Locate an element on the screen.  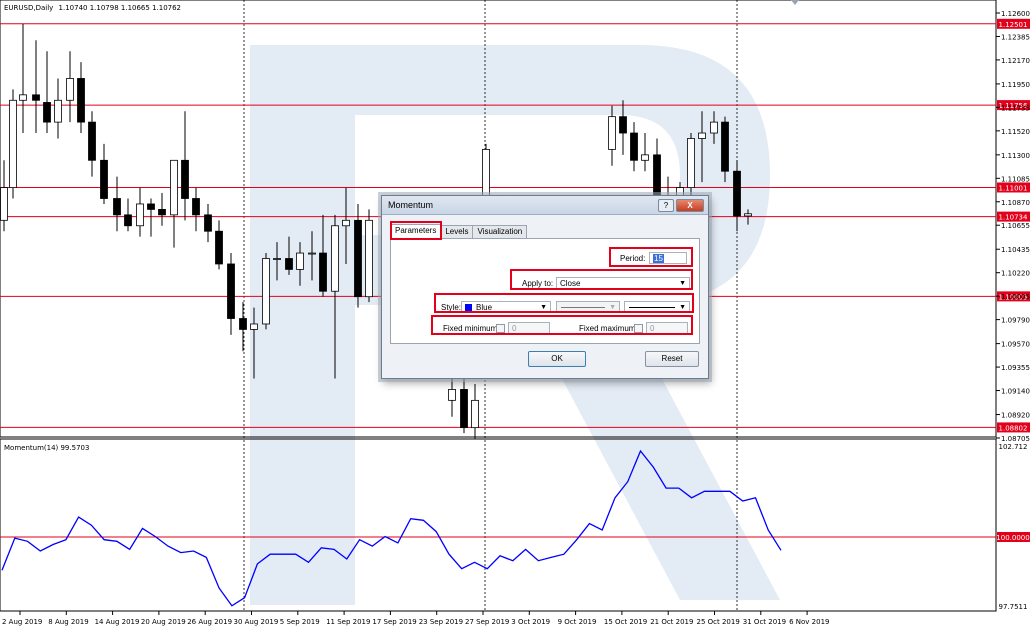
tab-visualization: Visualization is located at coordinates (500, 231).